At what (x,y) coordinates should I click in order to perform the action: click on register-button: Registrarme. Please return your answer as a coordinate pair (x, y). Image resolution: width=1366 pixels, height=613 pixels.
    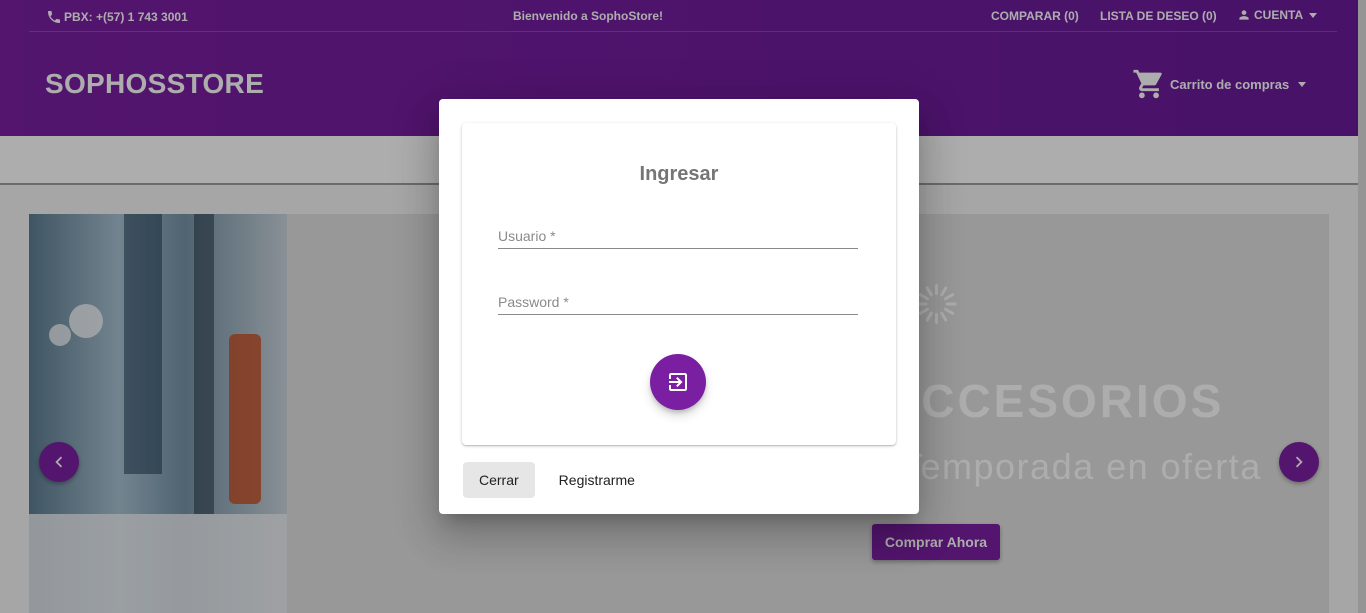
    Looking at the image, I should click on (597, 480).